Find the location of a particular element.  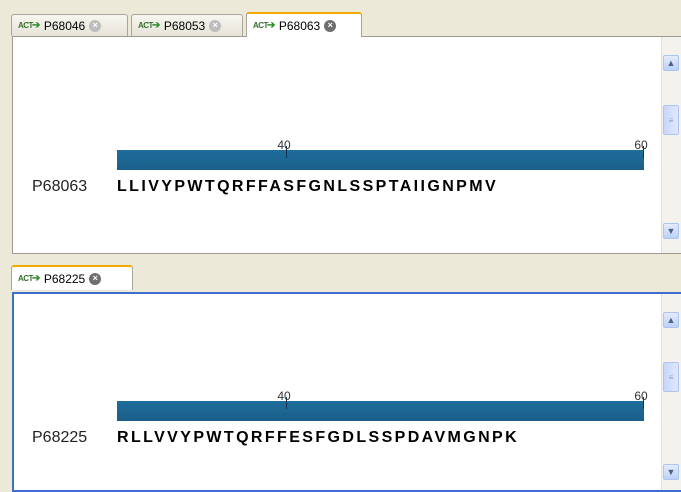

tab-p68063: ACT➔ P68063 × is located at coordinates (304, 24).